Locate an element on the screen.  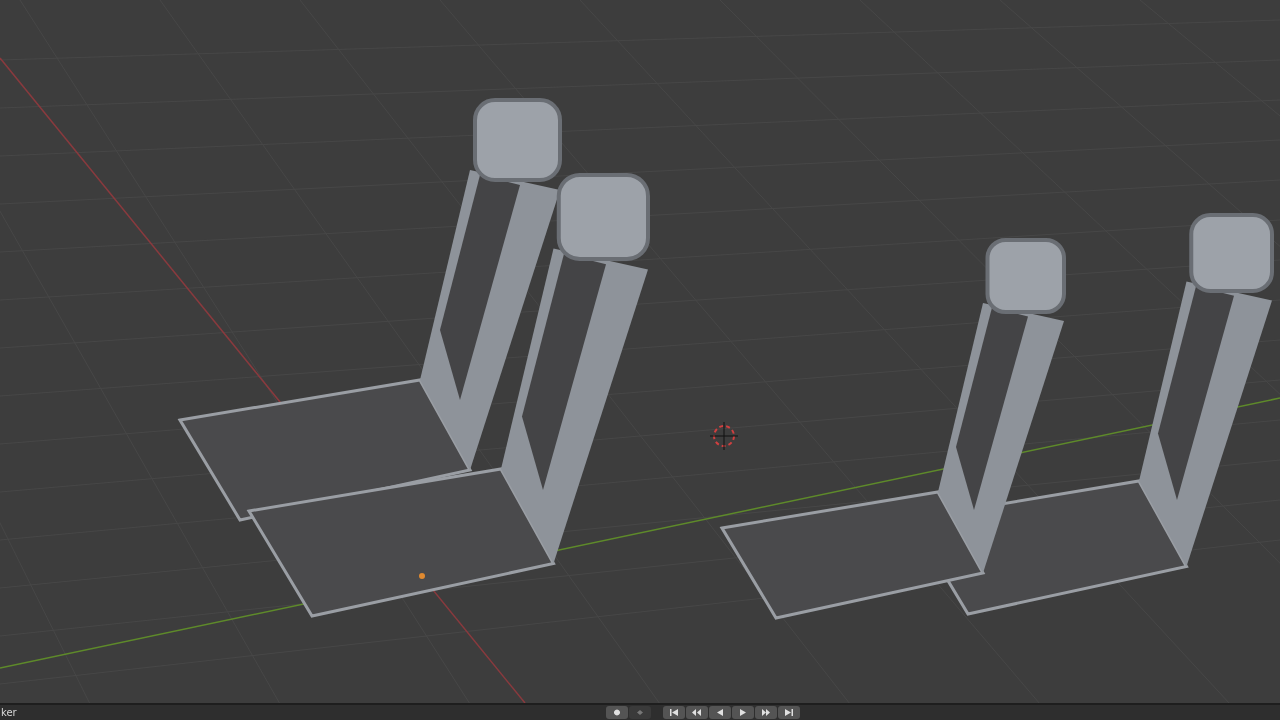
diamond-icon is located at coordinates (640, 712).